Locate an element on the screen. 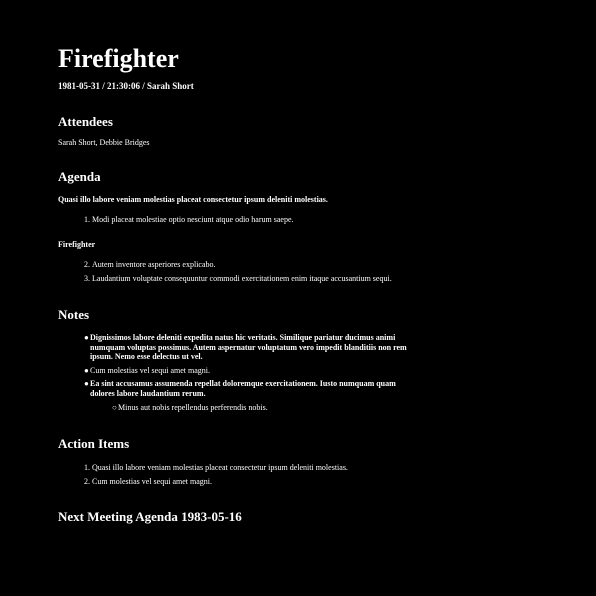  list-item: 2. Cum molestias vel sequi amet magni. is located at coordinates (238, 481).